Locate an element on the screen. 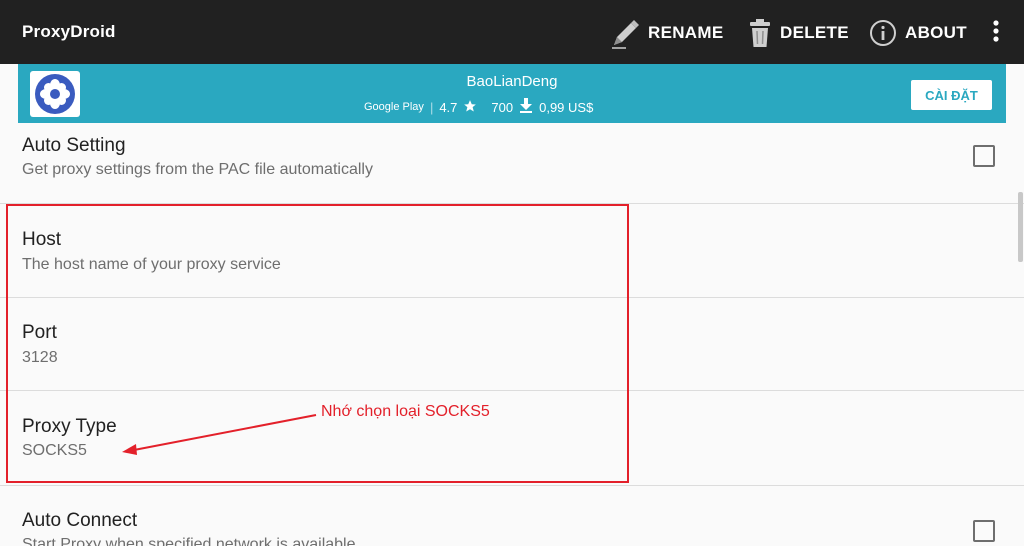 This screenshot has height=546, width=1024. pref-port-title: Port is located at coordinates (39, 332).